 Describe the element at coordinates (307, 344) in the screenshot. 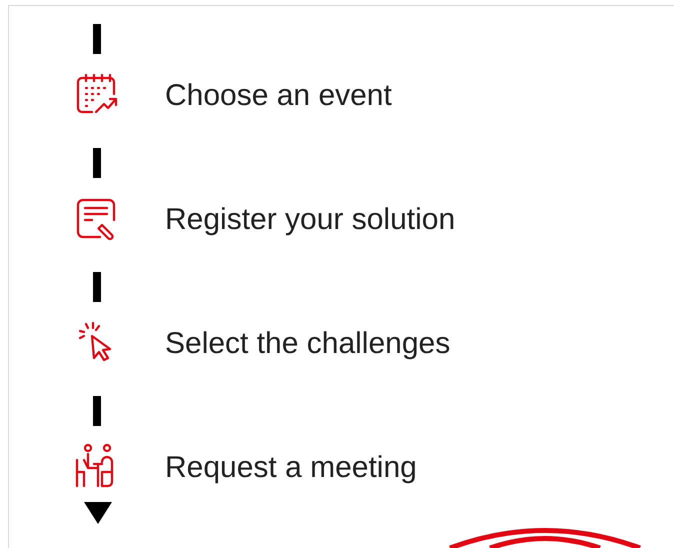

I see `step-label: Select the challenges` at that location.